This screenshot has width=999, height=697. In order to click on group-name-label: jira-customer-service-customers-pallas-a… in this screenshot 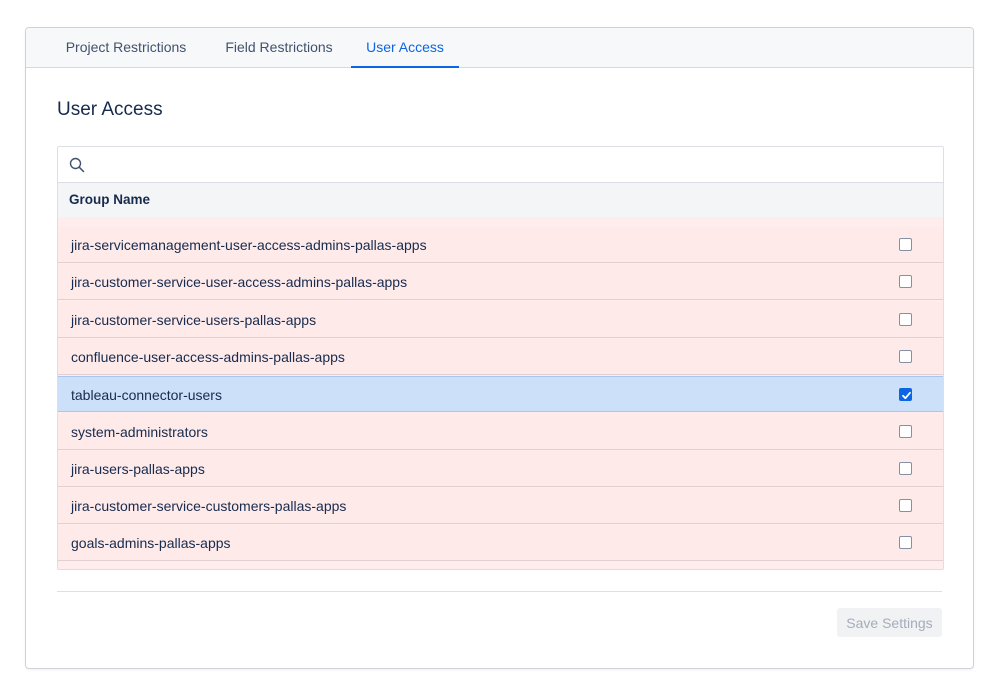, I will do `click(209, 506)`.